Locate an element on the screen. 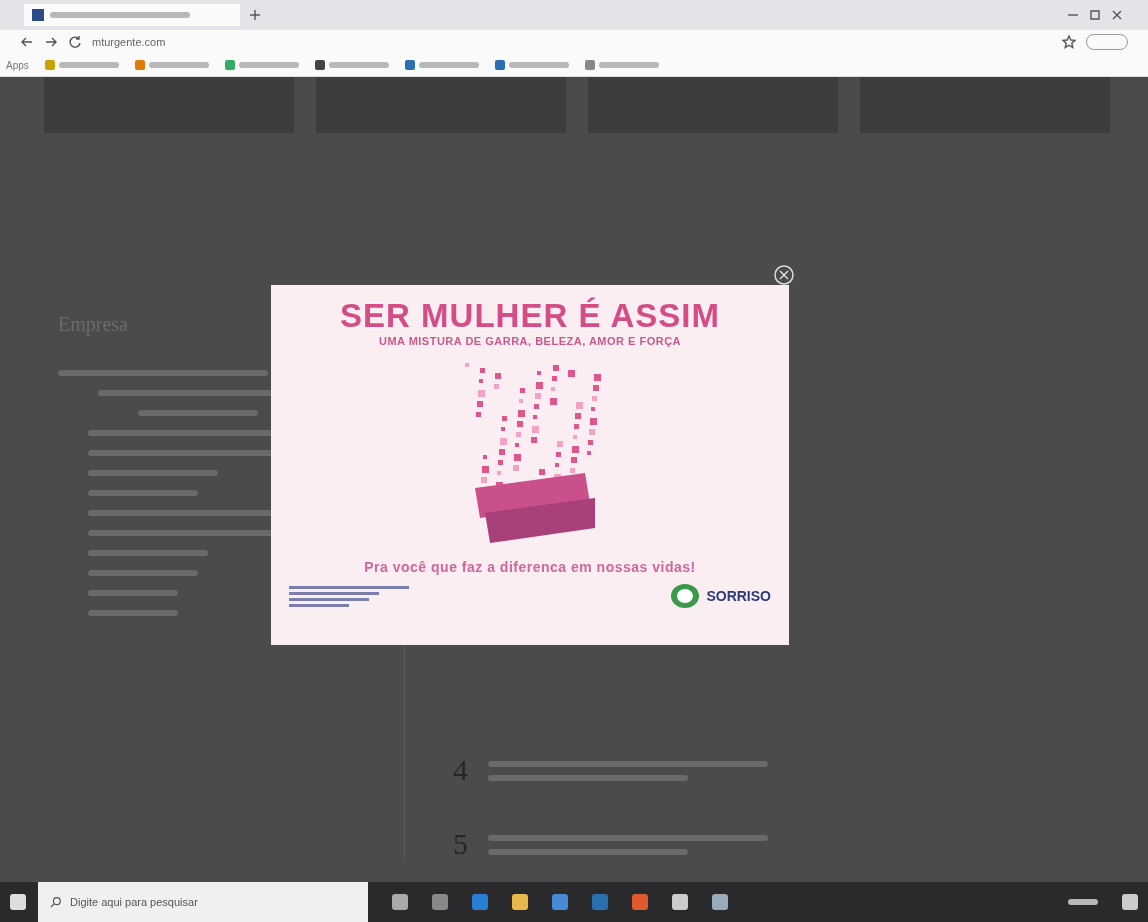 The width and height of the screenshot is (1148, 922). banner-tagline: Pra você que faz a diferenca em nossas vidas! is located at coordinates (530, 567).